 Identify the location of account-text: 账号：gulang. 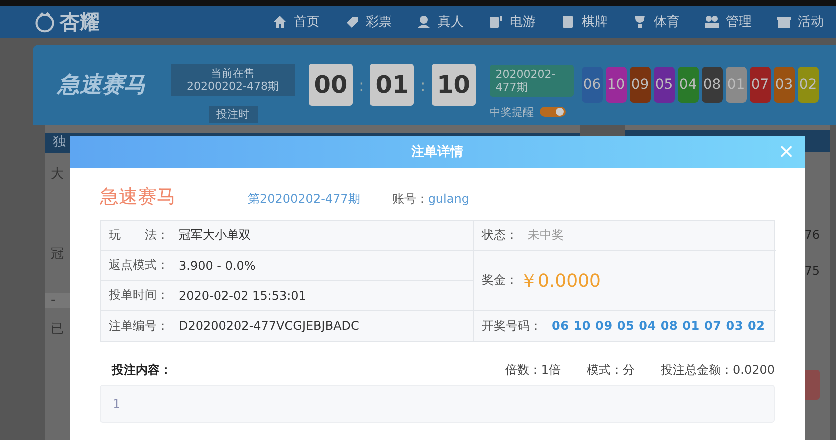
(431, 199).